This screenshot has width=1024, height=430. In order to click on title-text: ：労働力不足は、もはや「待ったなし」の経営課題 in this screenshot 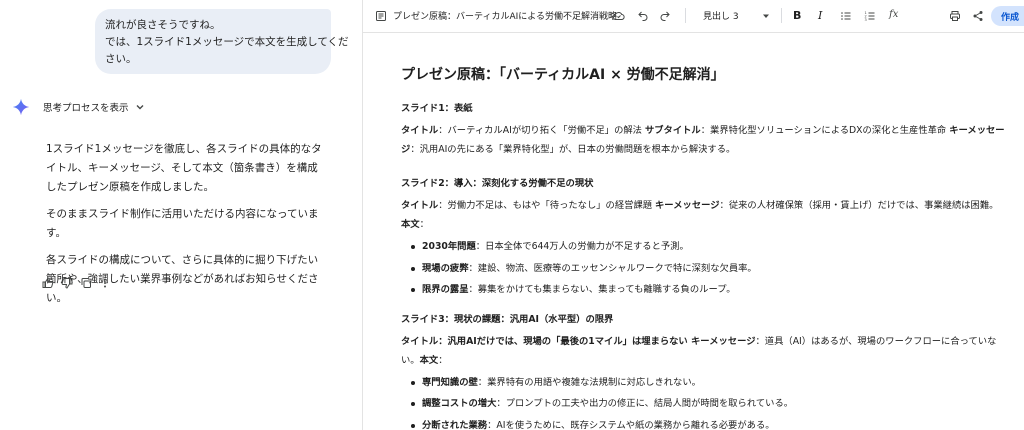, I will do `click(546, 205)`.